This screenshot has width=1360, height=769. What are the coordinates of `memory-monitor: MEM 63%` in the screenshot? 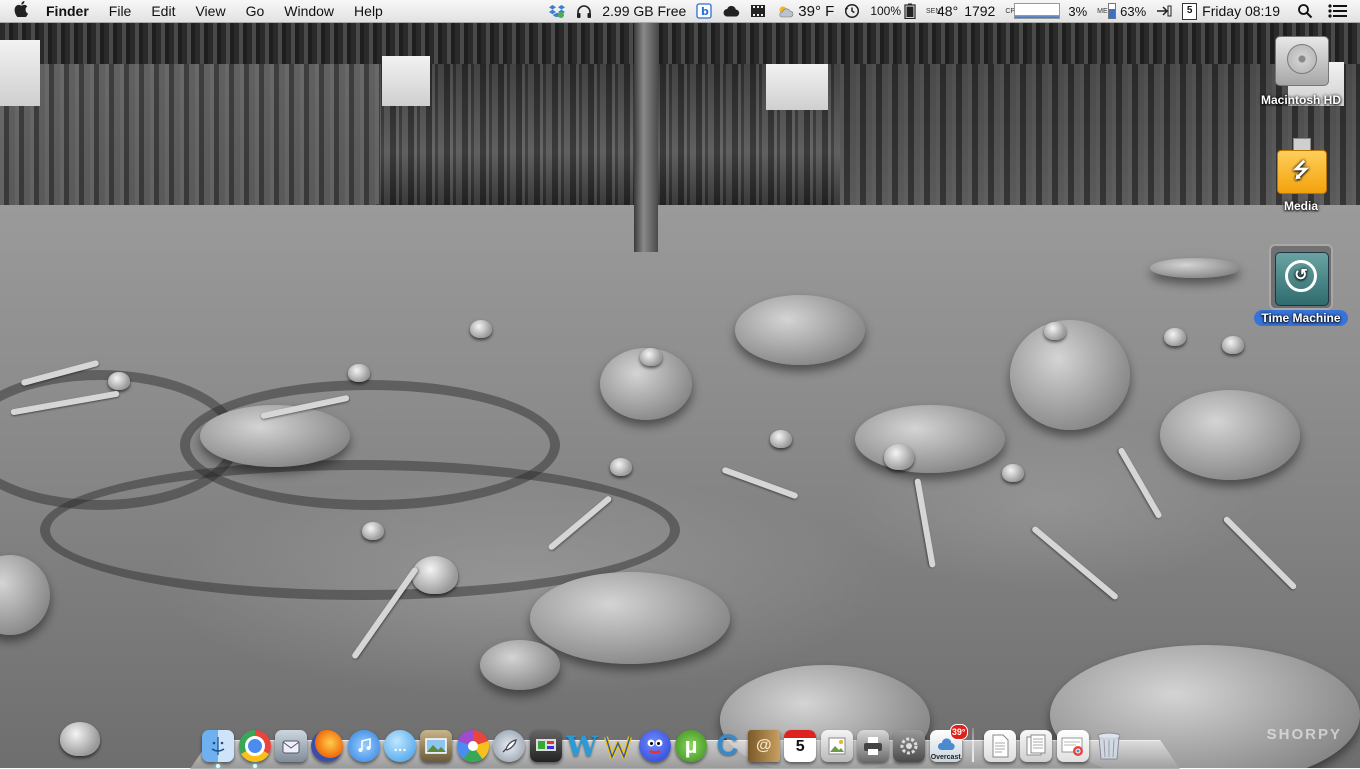 It's located at (1121, 11).